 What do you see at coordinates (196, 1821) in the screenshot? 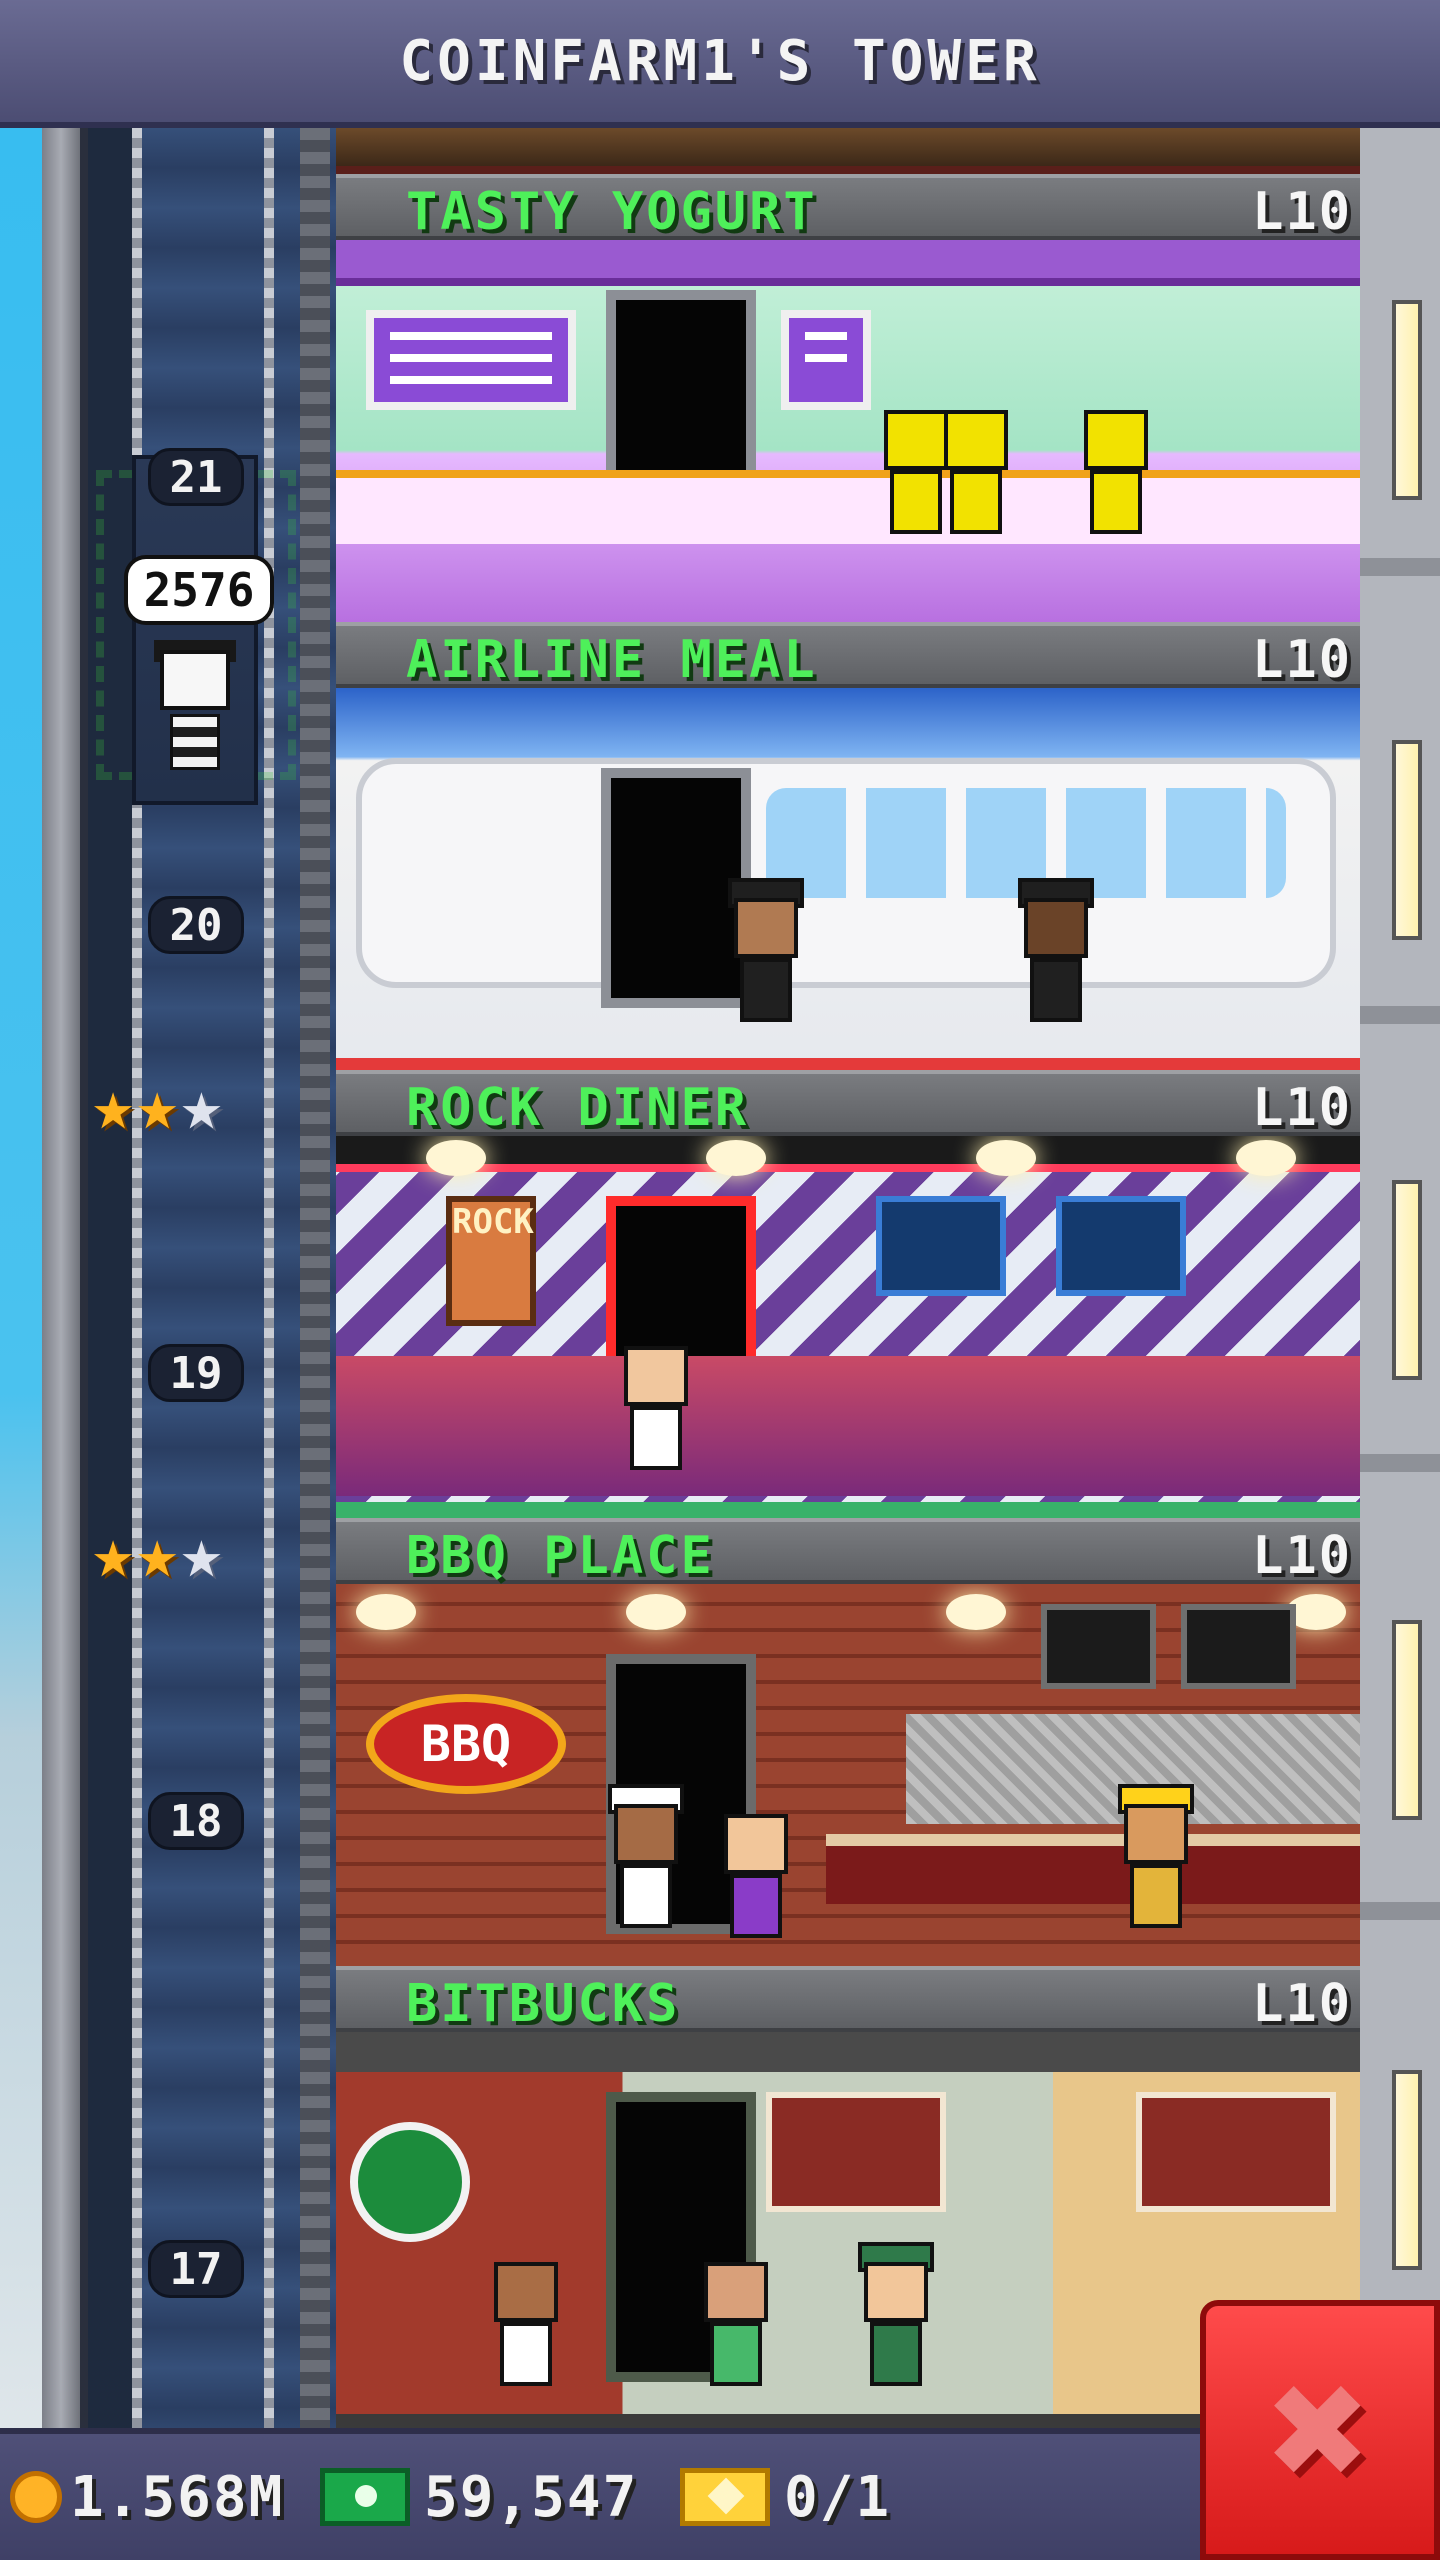
I see `floor-number-18: 18` at bounding box center [196, 1821].